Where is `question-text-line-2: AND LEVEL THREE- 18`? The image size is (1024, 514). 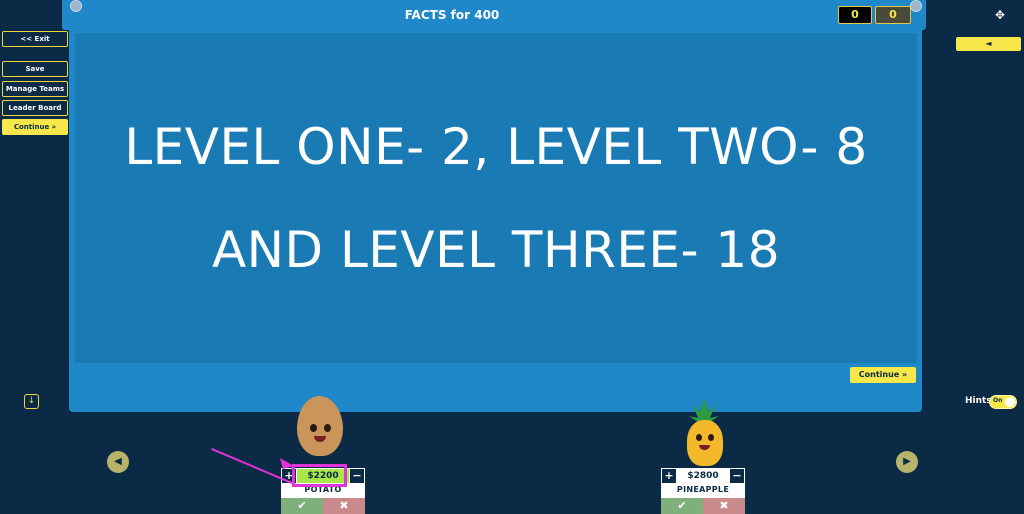
question-text-line-2: AND LEVEL THREE- 18 is located at coordinates (496, 250).